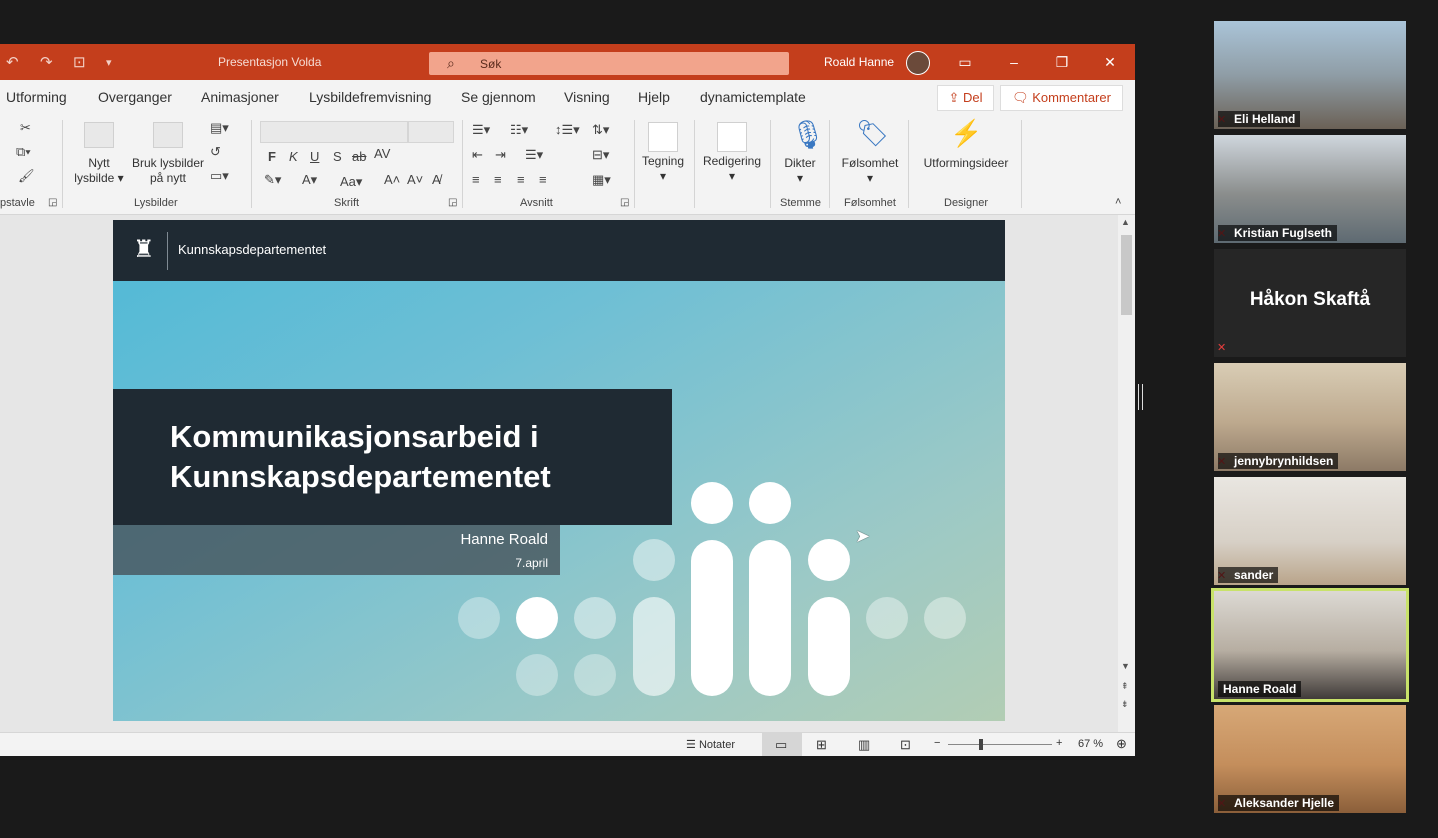 This screenshot has height=838, width=1438. Describe the element at coordinates (808, 134) in the screenshot. I see `microphone-icon: 🎙` at that location.